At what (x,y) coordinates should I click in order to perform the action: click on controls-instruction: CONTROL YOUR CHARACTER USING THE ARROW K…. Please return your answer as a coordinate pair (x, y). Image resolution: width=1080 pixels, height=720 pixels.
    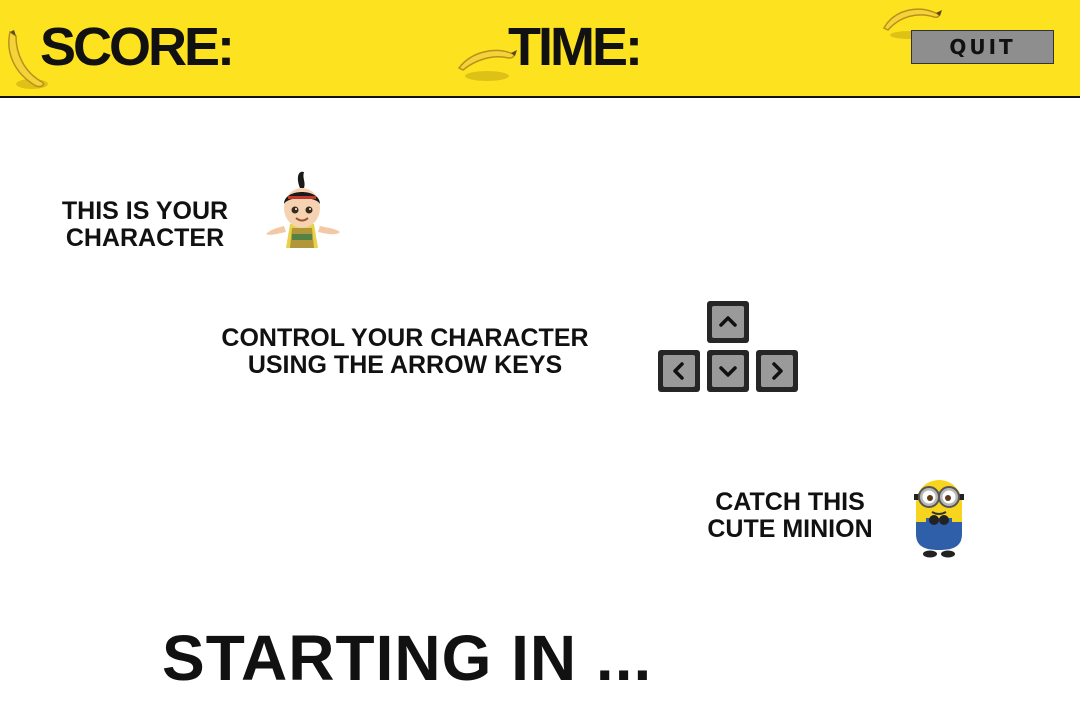
    Looking at the image, I should click on (405, 352).